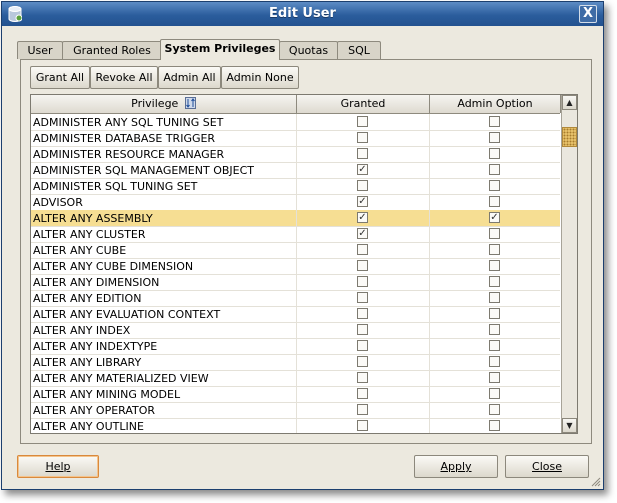 Image resolution: width=617 pixels, height=503 pixels. Describe the element at coordinates (295, 186) in the screenshot. I see `table-row: ADMINISTER SQL TUNING SET` at that location.